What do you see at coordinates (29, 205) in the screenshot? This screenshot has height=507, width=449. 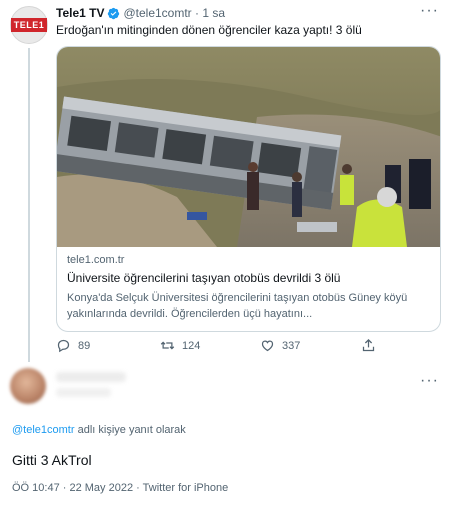 I see `thread-connector` at bounding box center [29, 205].